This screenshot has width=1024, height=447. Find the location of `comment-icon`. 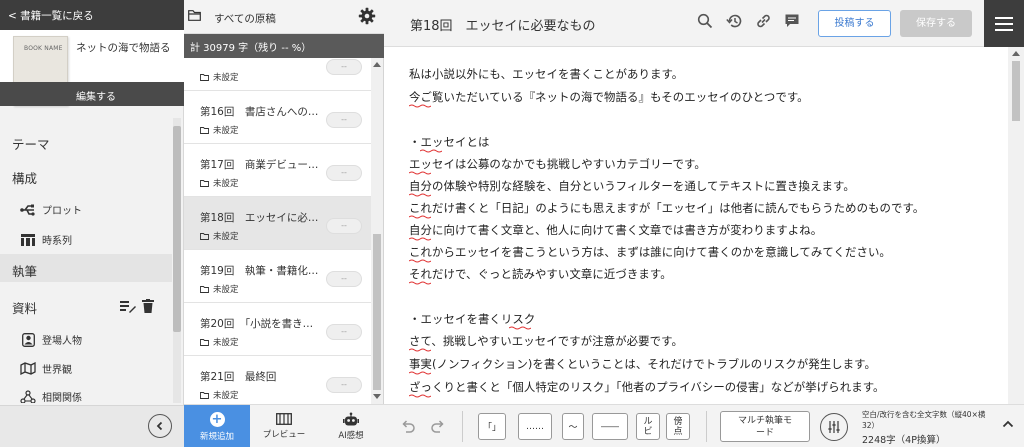

comment-icon is located at coordinates (792, 21).